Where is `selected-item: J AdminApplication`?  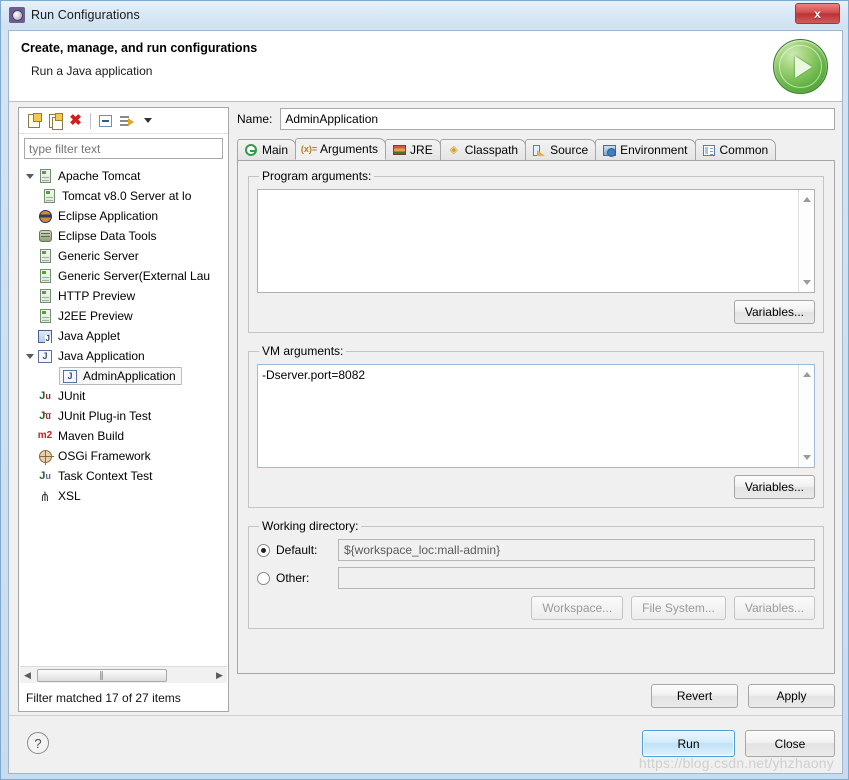 selected-item: J AdminApplication is located at coordinates (120, 376).